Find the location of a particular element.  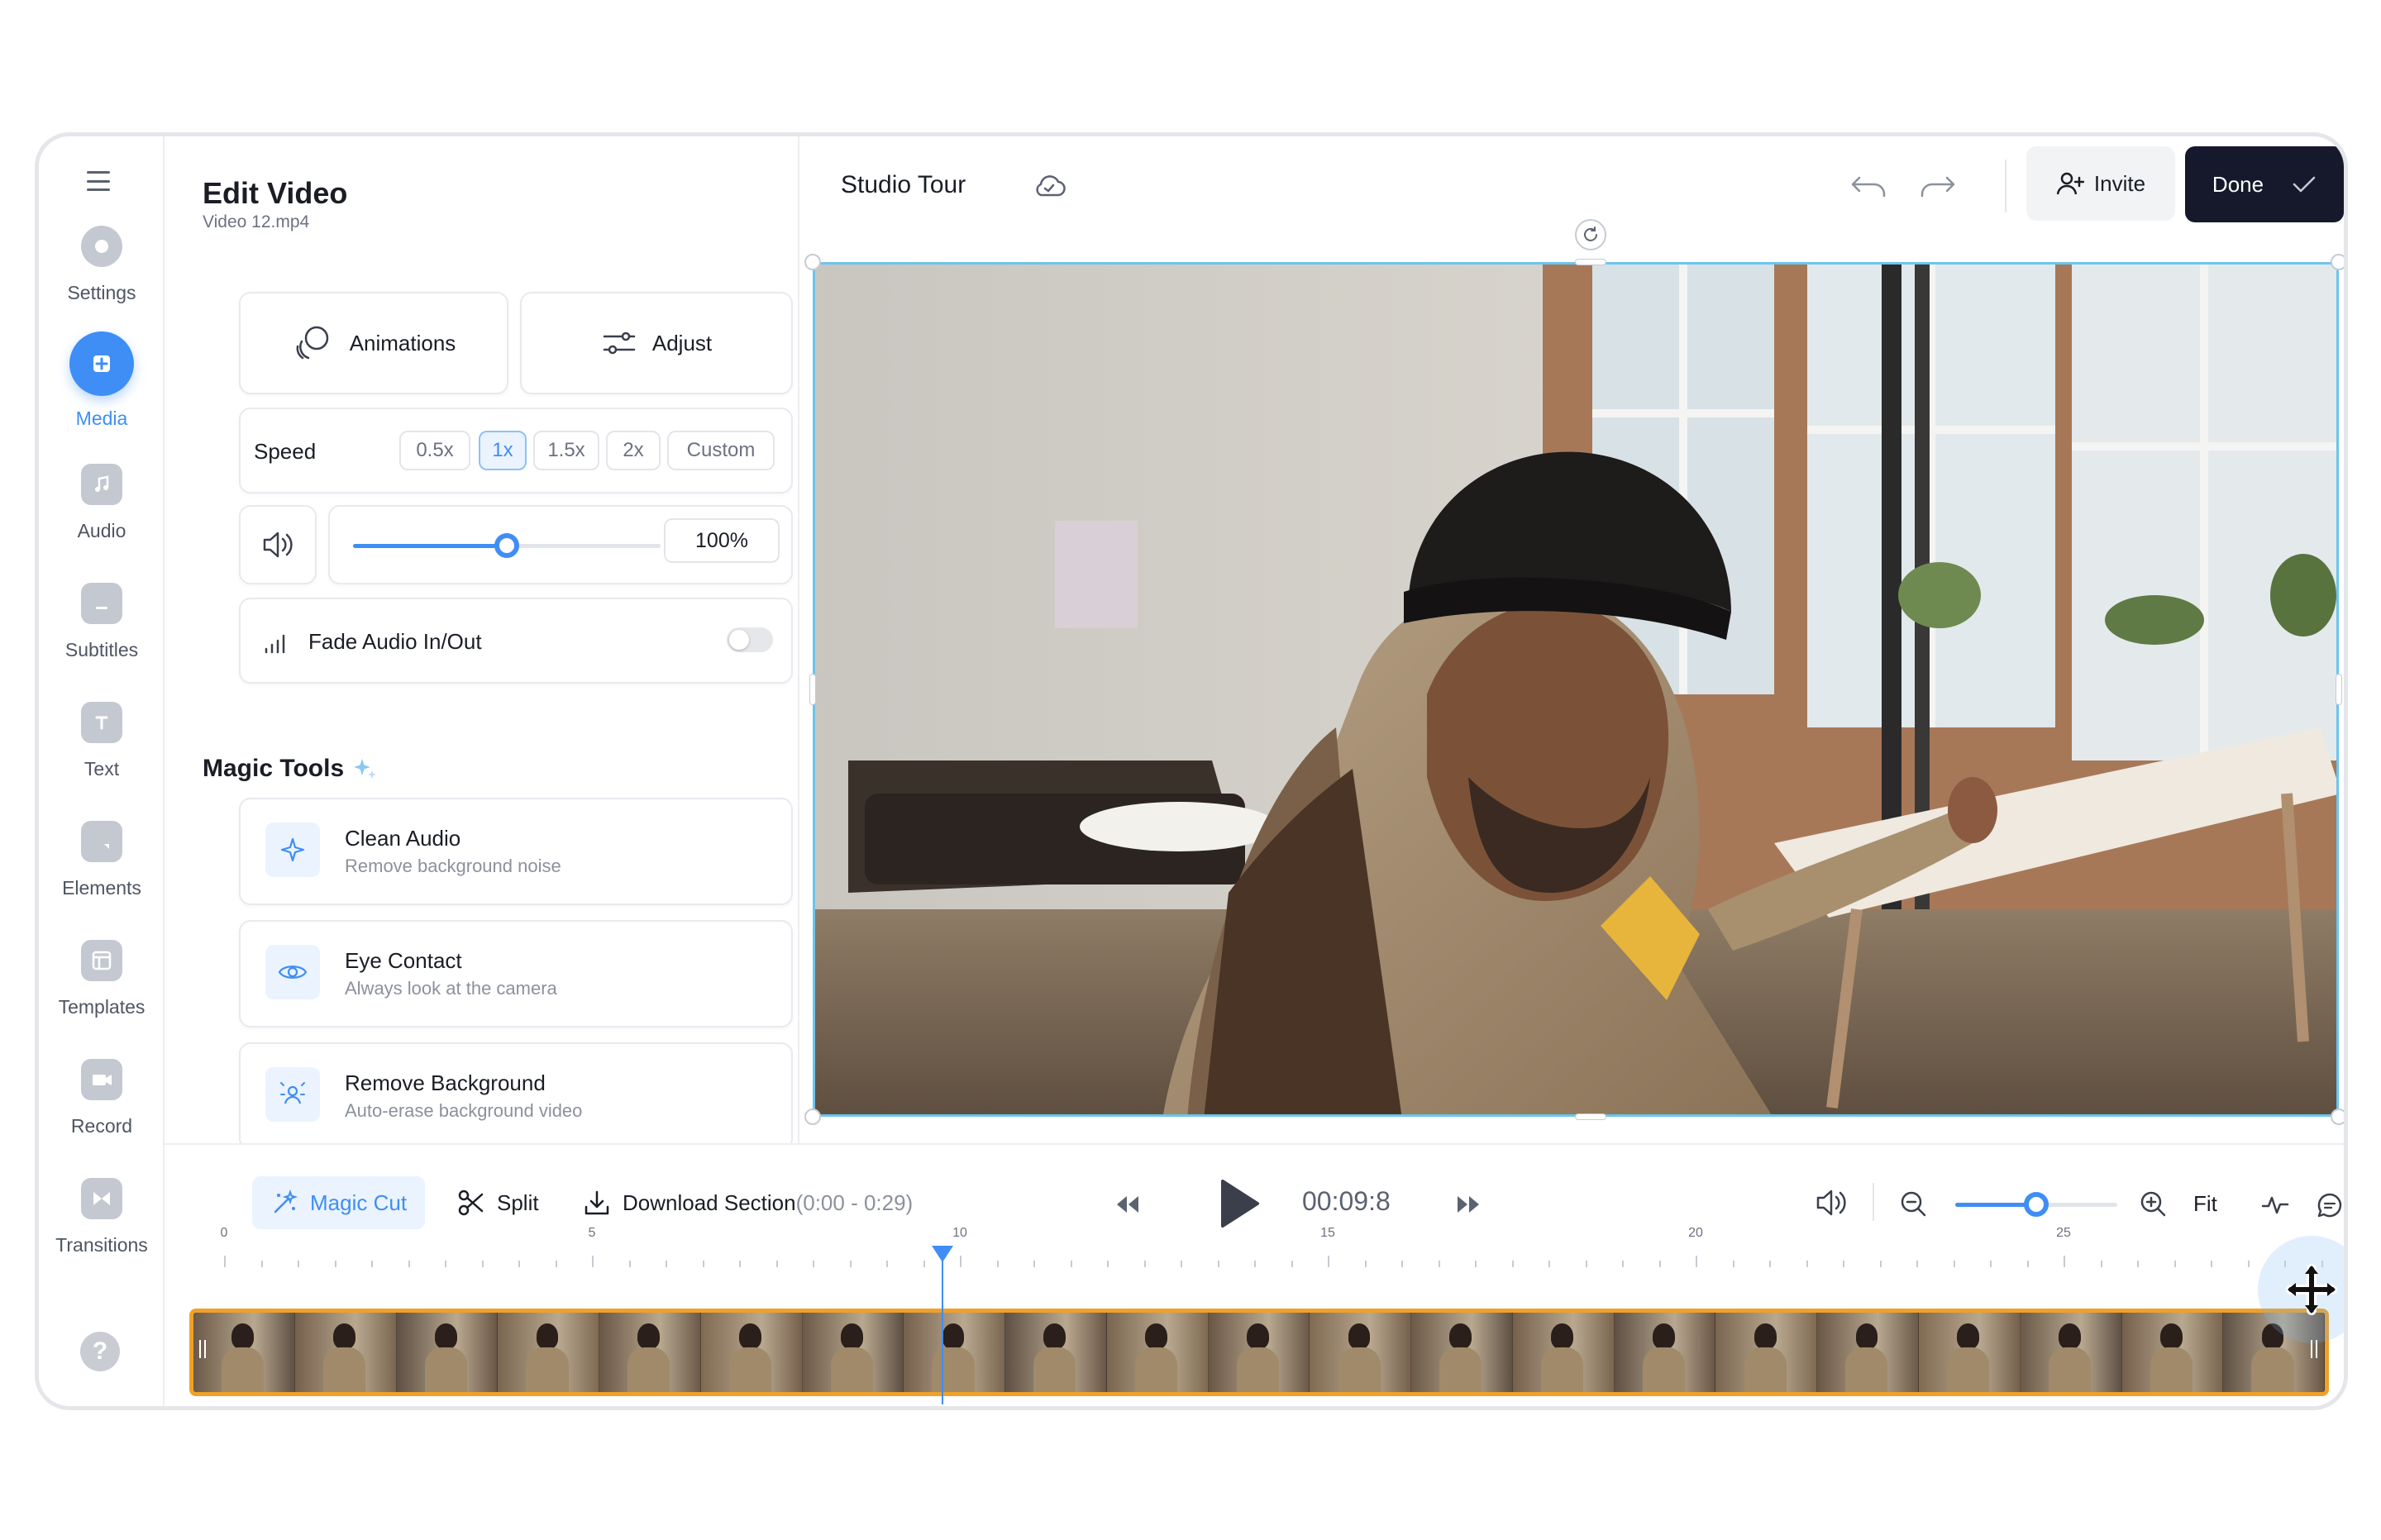

zoom-in-icon is located at coordinates (2153, 1204).